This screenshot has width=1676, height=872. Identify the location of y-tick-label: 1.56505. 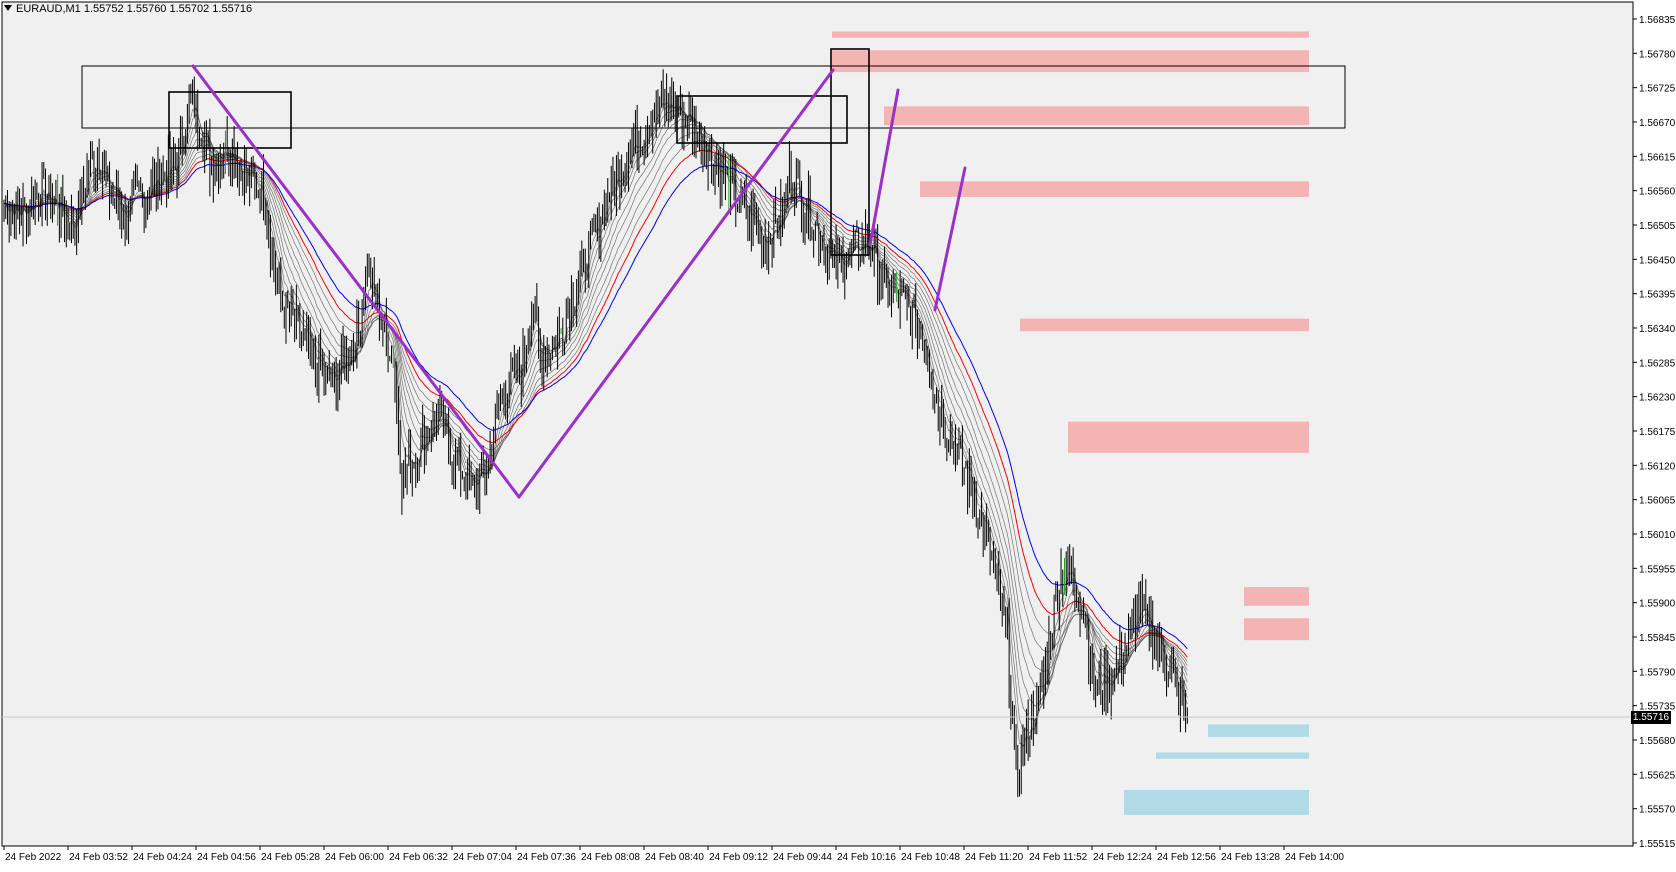
(1657, 226).